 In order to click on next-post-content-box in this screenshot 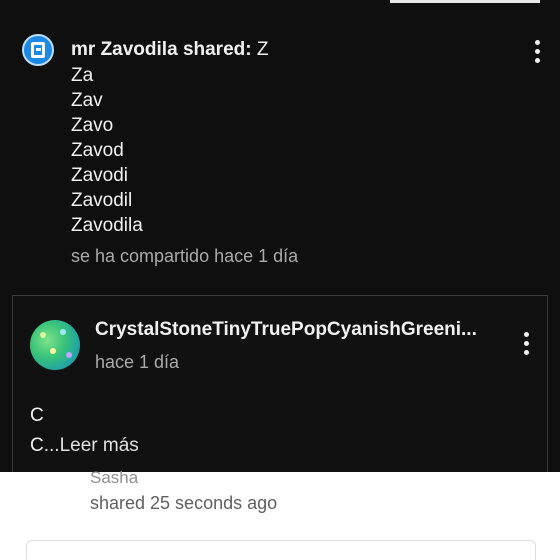, I will do `click(281, 550)`.